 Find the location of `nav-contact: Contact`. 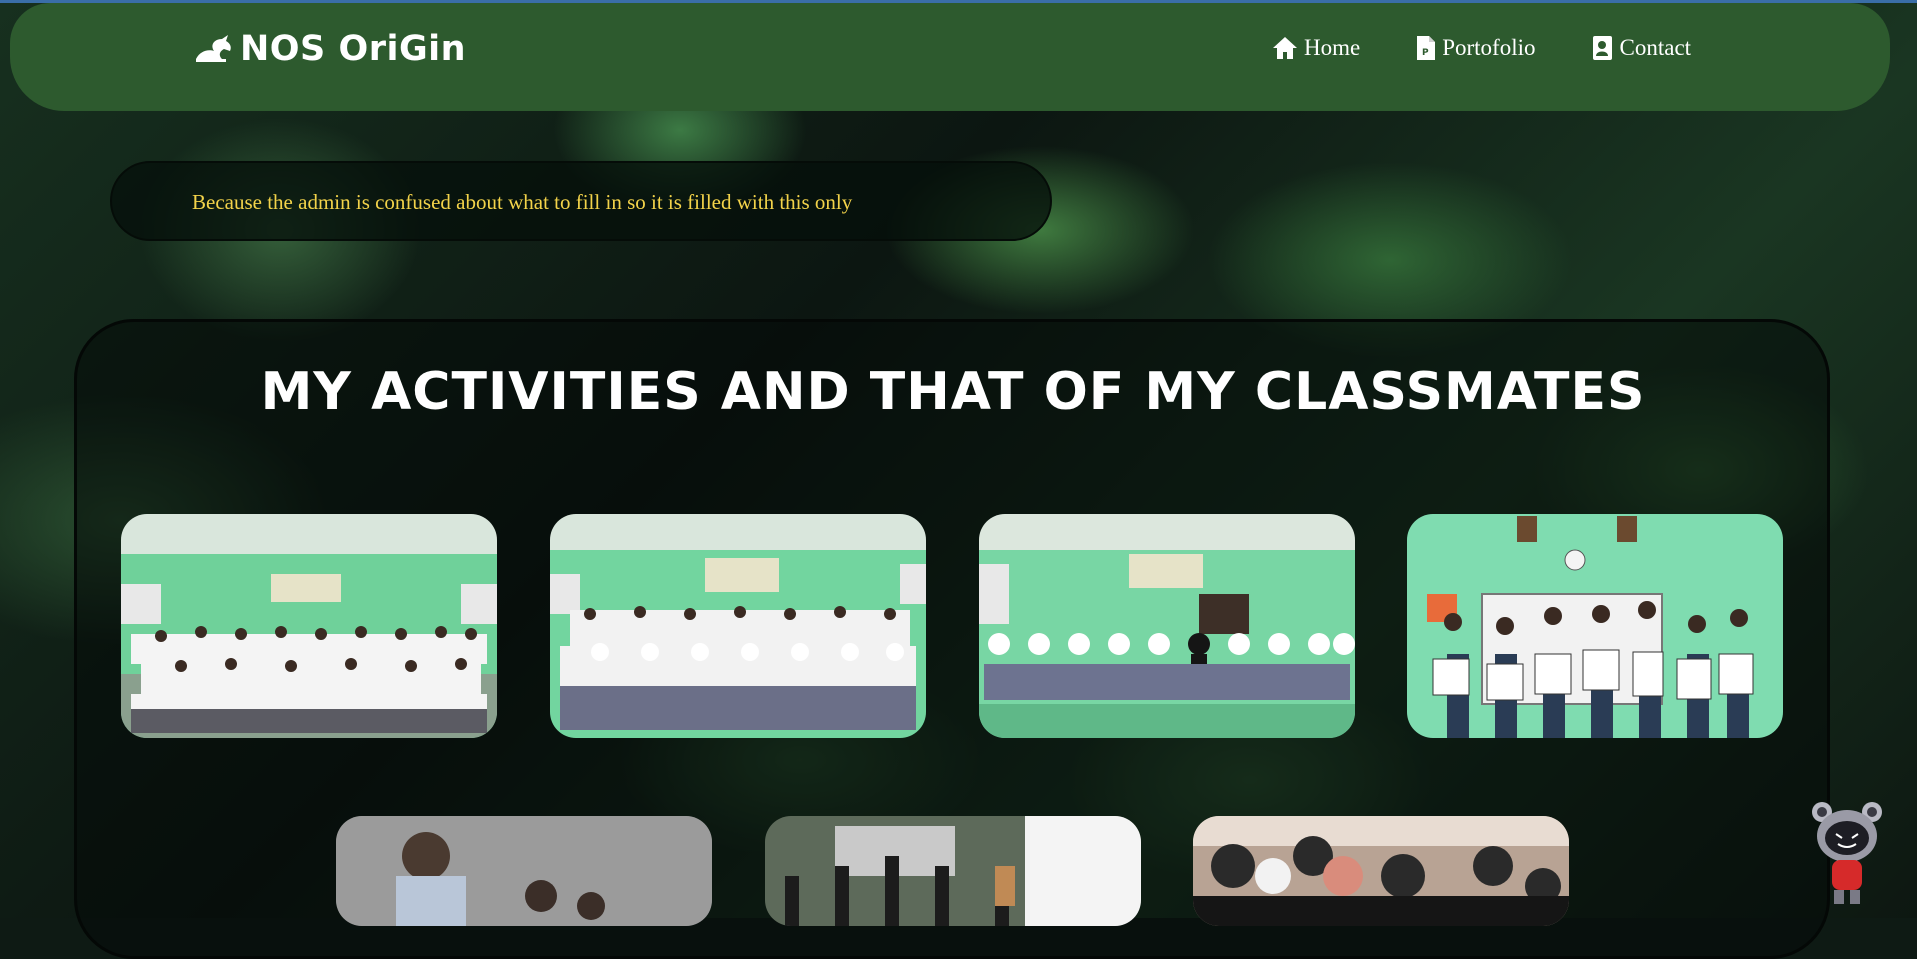

nav-contact: Contact is located at coordinates (1642, 48).